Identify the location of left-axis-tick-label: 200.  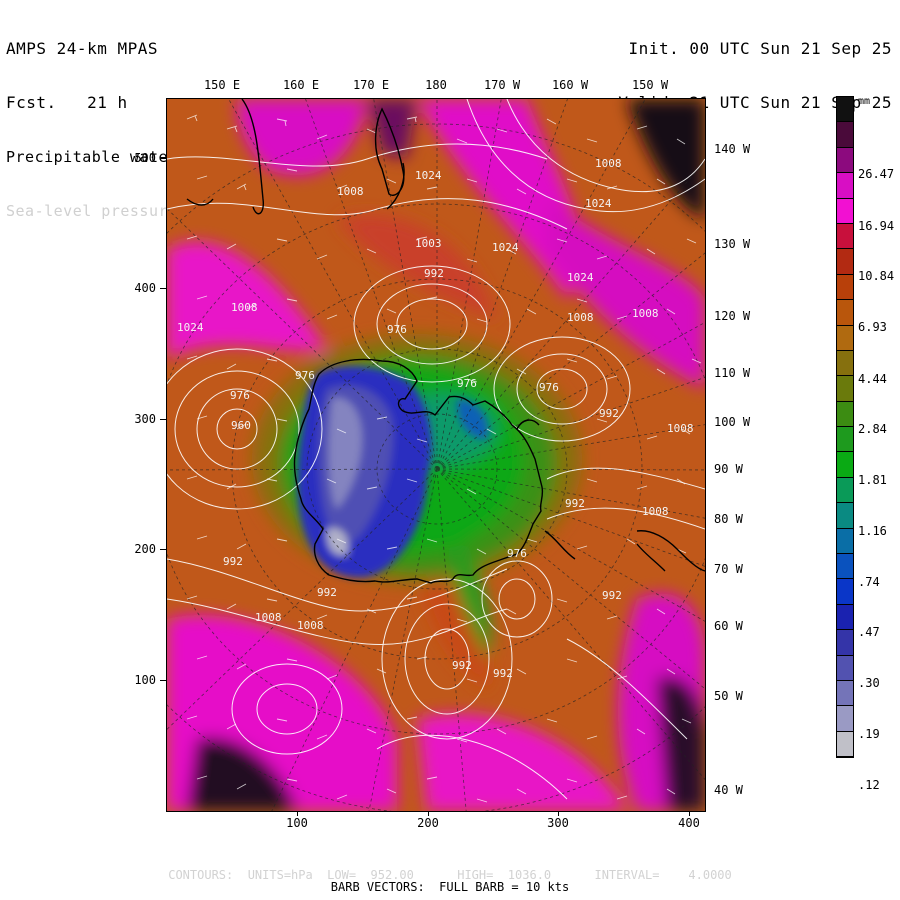
(145, 549).